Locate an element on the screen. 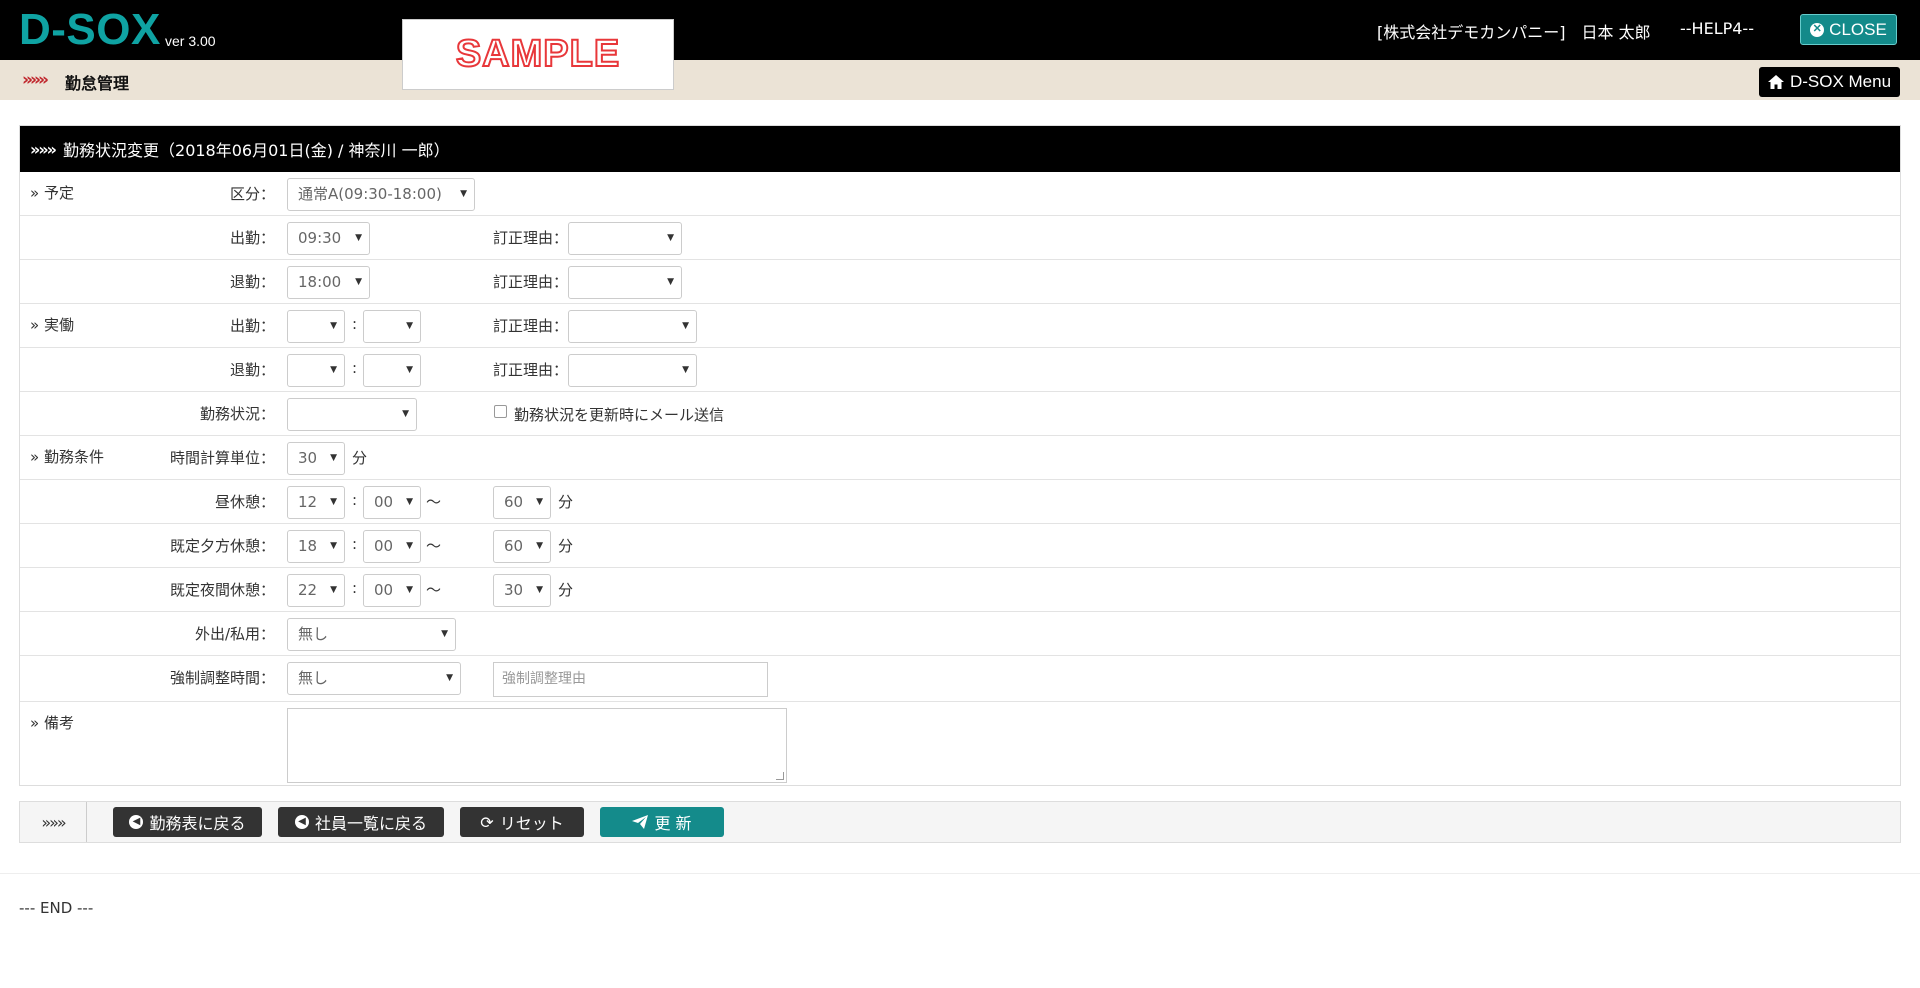 This screenshot has width=1920, height=988. panel-header: »»» 勤務状況変更（2018年06月01日(金) / 神奈川 一郎） is located at coordinates (960, 149).